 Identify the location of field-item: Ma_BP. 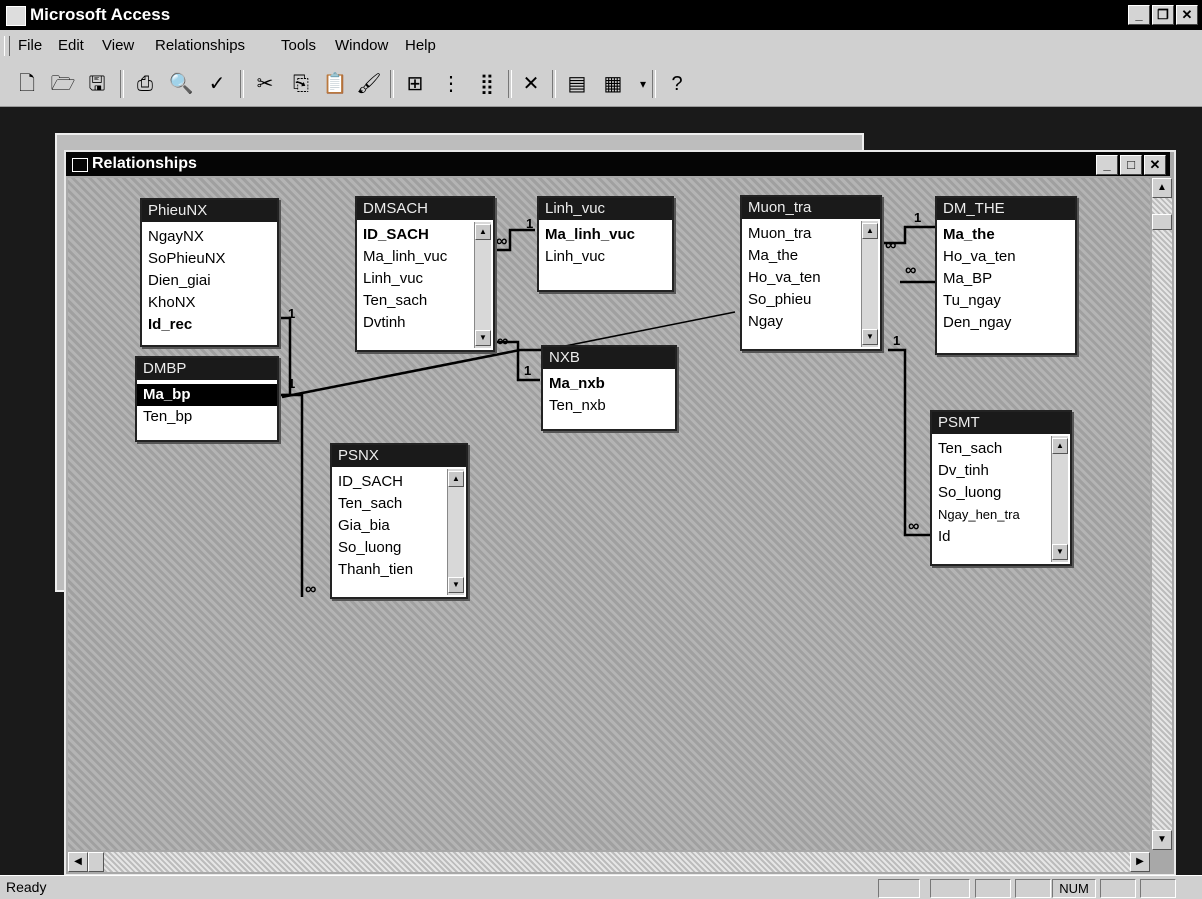
(1009, 279).